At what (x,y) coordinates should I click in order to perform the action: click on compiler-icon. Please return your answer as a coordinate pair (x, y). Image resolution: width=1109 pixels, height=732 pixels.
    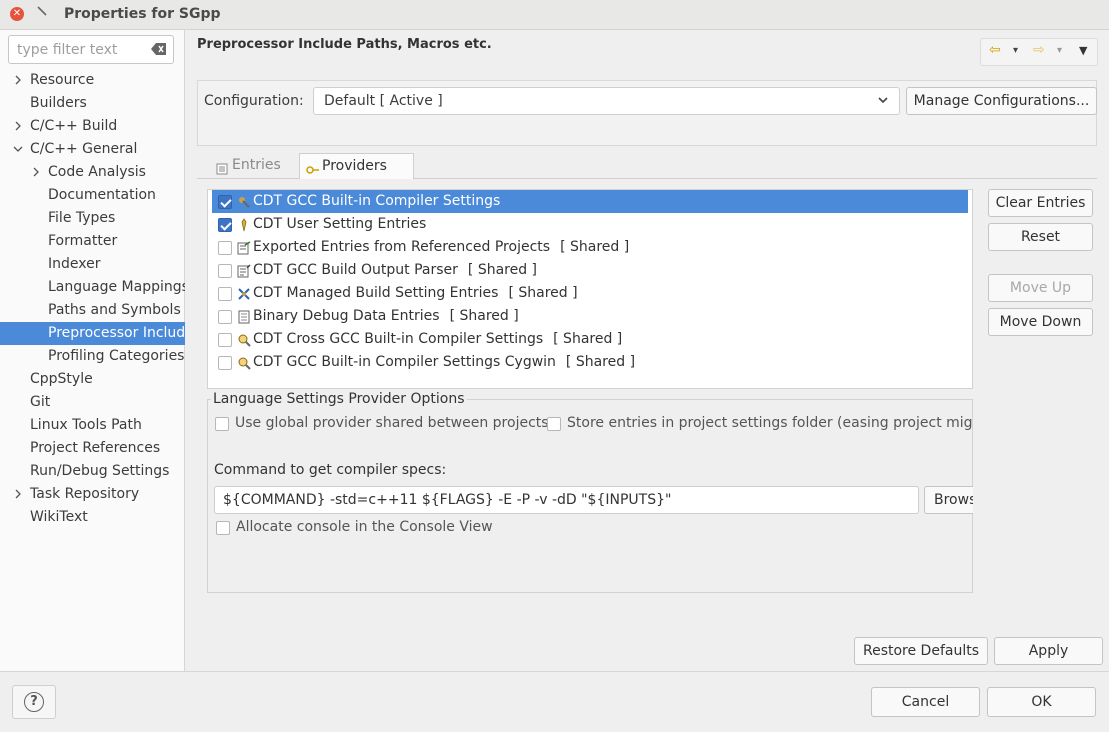
    Looking at the image, I should click on (244, 201).